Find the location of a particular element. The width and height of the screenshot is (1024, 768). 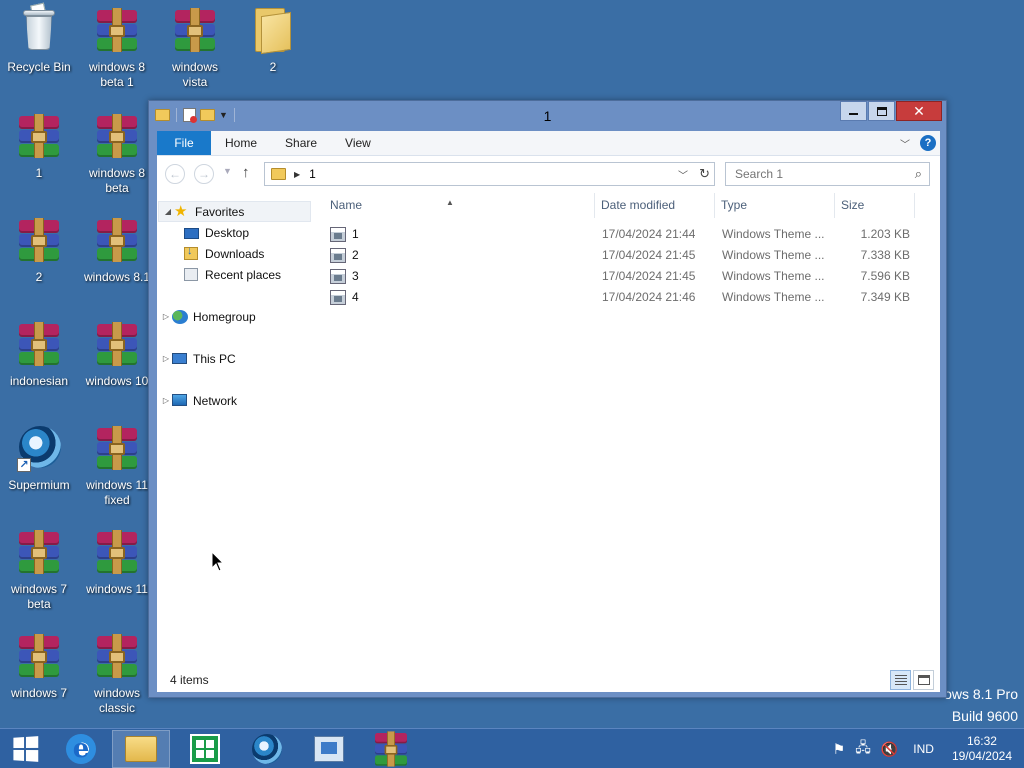

expand-ribbon-chevron-icon: ﹀ is located at coordinates (905, 143).